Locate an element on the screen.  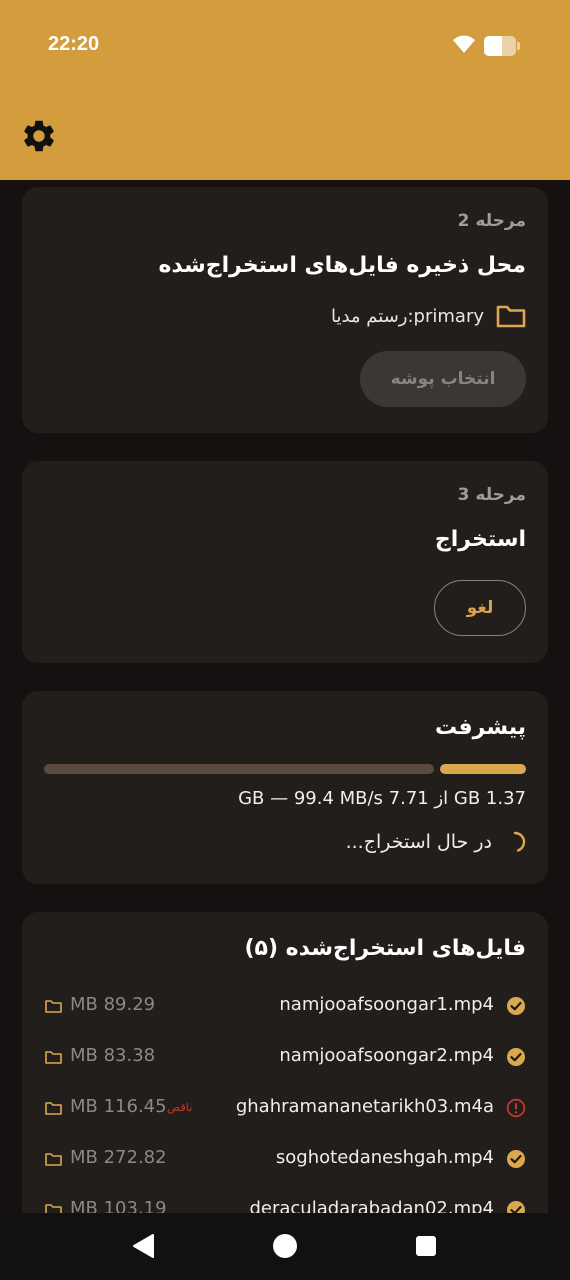
step3-title: استخراج is located at coordinates (480, 539).